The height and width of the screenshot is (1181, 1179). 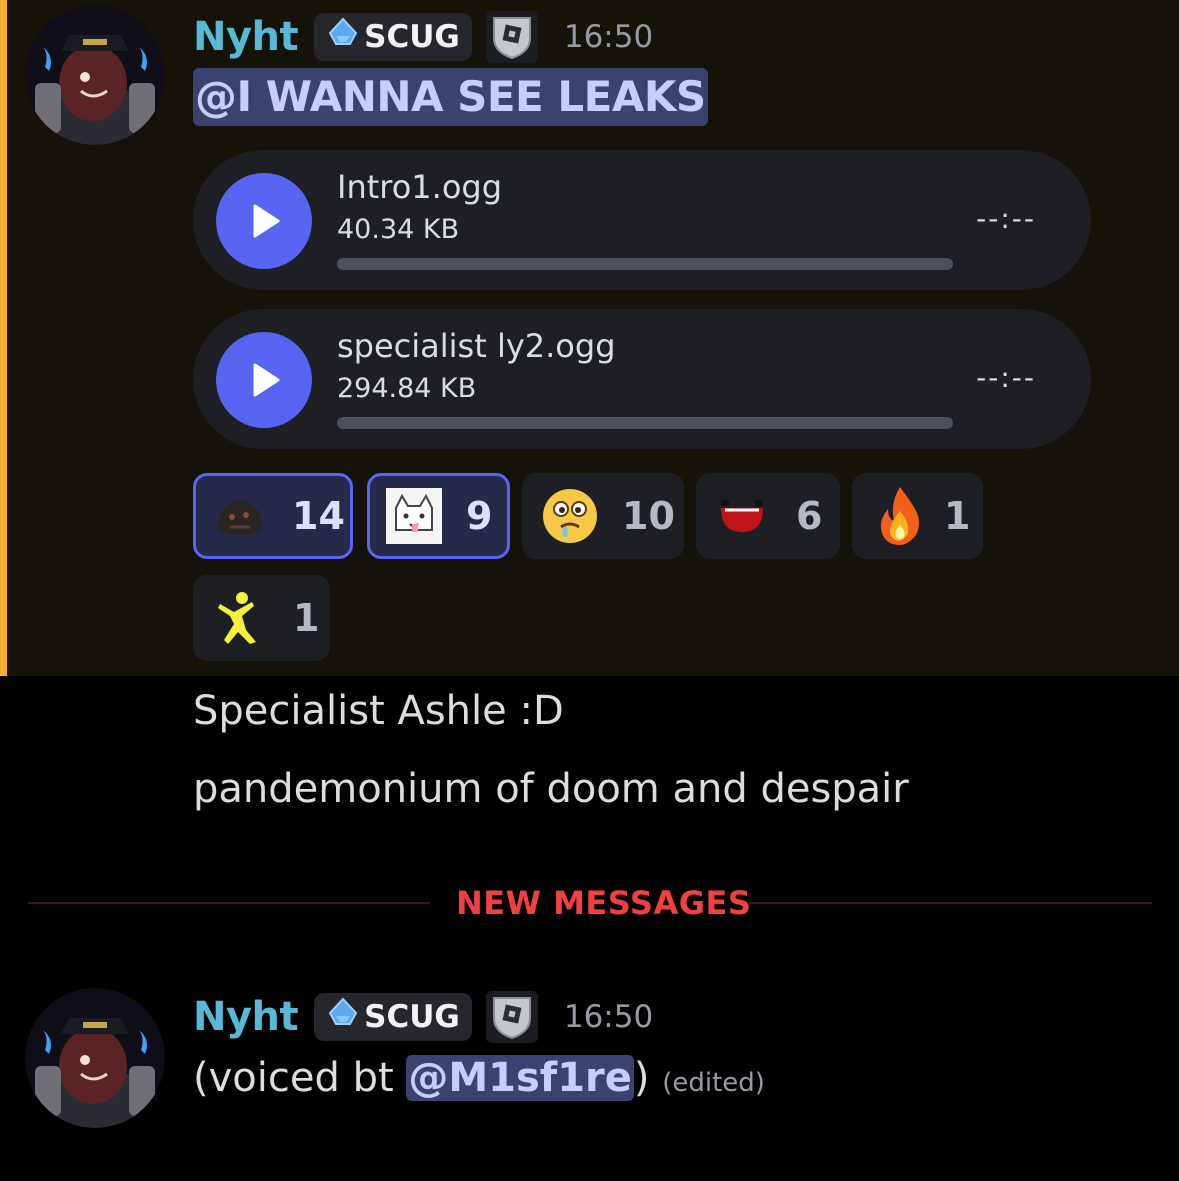 What do you see at coordinates (648, 516) in the screenshot?
I see `reaction-count: 10` at bounding box center [648, 516].